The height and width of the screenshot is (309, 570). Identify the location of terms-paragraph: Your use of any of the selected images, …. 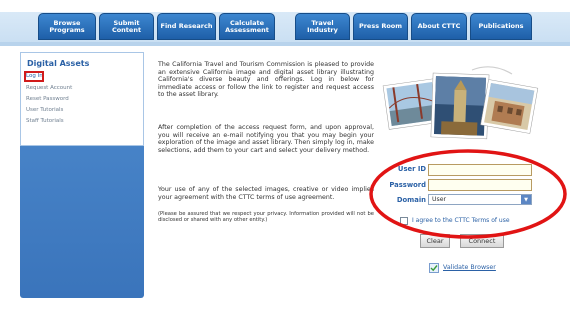
(266, 193).